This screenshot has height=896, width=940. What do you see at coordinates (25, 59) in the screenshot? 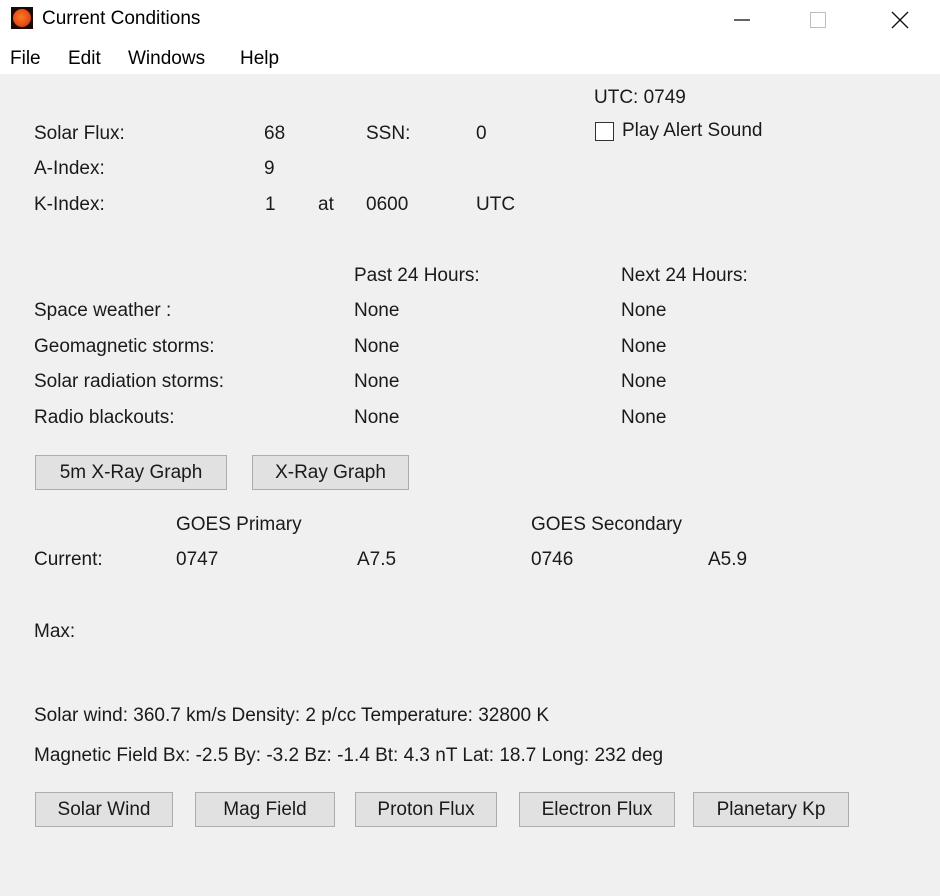
I see `menu-file: File` at bounding box center [25, 59].